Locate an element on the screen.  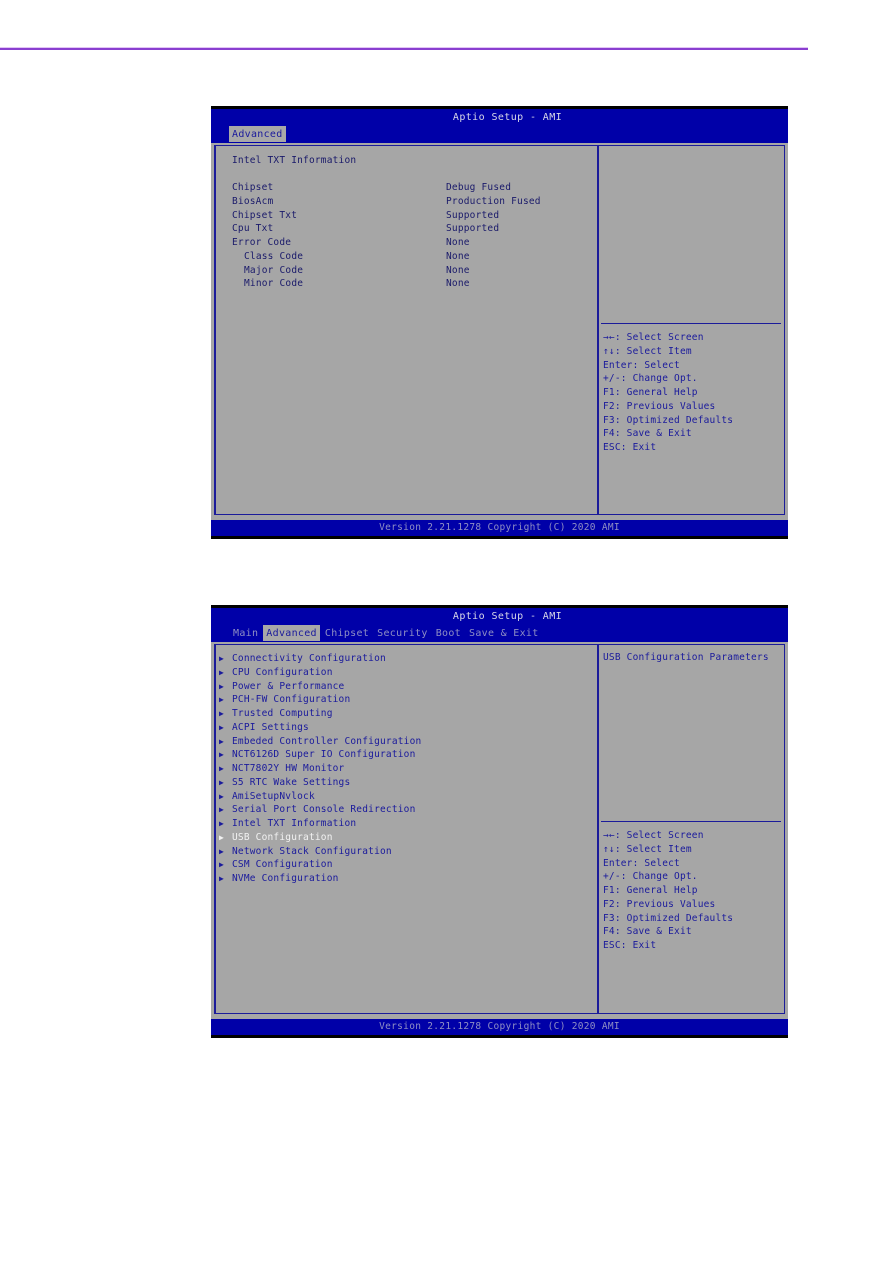
menu-item-serial-port-console-redirection: ▶ Serial Port Console Redirection is located at coordinates (405, 810).